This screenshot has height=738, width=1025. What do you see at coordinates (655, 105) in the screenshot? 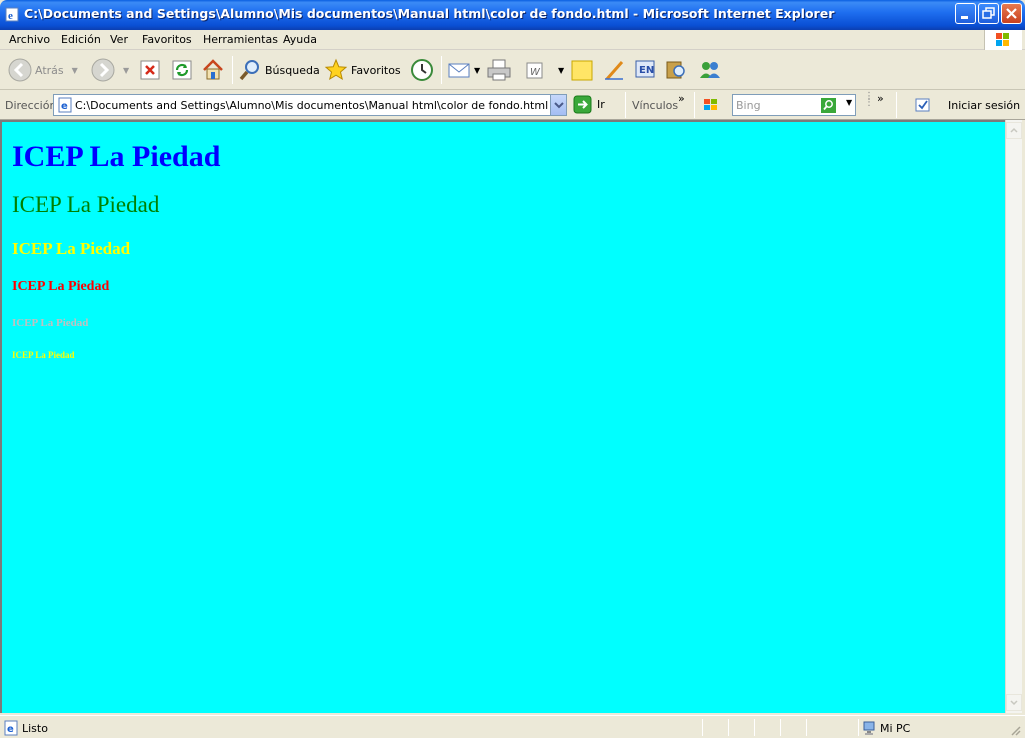
I see `links-label: Vínculos` at bounding box center [655, 105].